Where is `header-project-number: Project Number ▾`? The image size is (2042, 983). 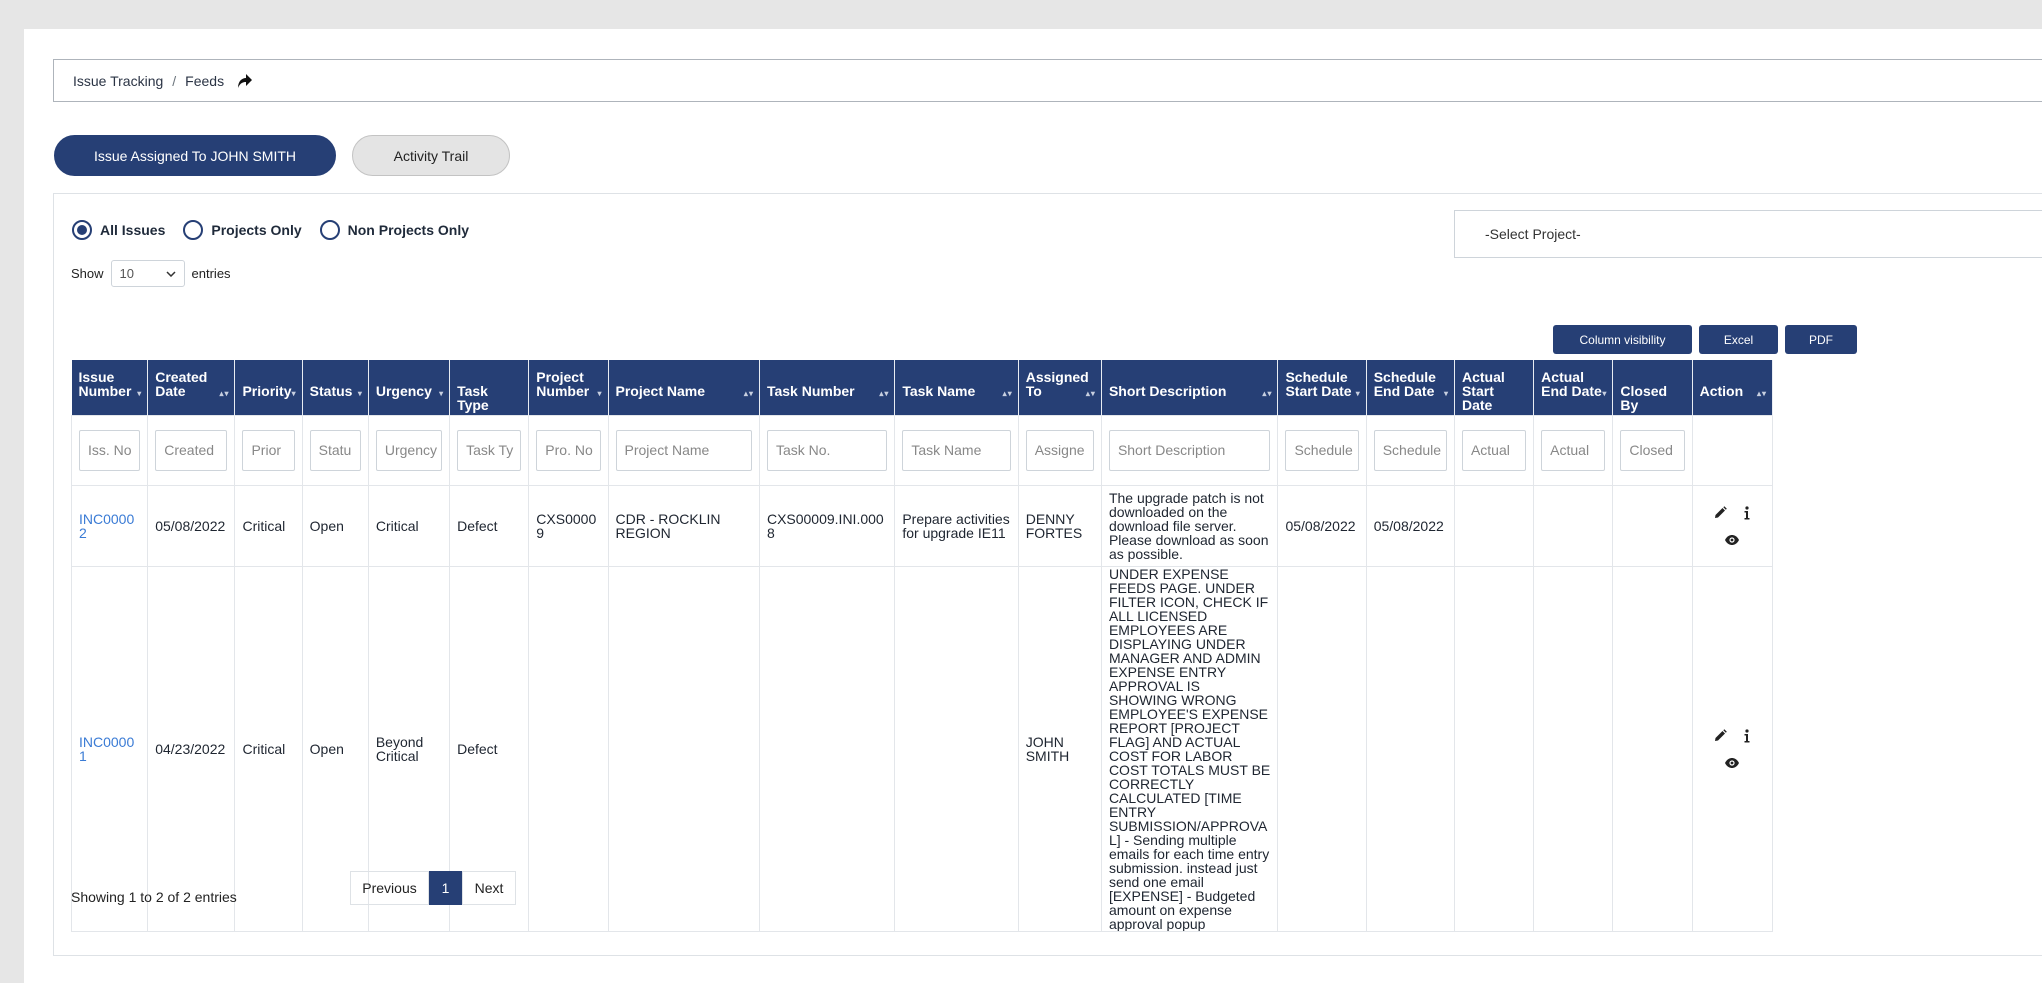 header-project-number: Project Number ▾ is located at coordinates (568, 387).